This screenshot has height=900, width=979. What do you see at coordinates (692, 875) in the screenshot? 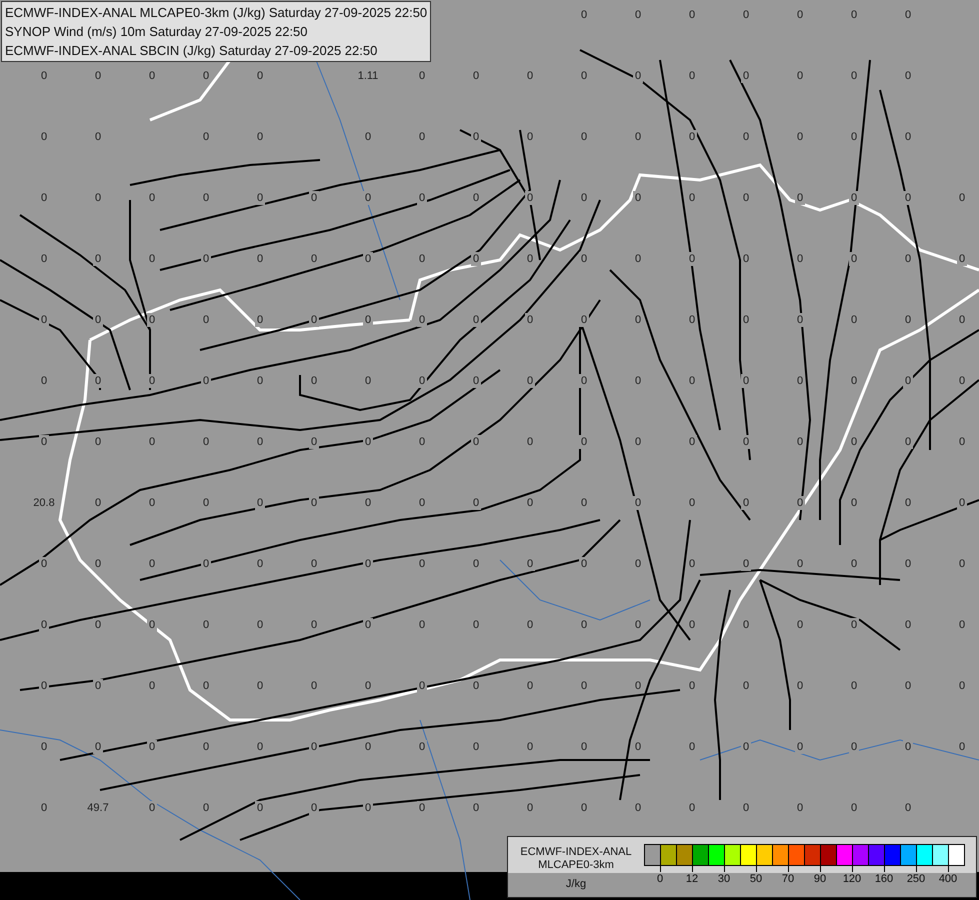
I see `legend-tick-label: 12` at bounding box center [692, 875].